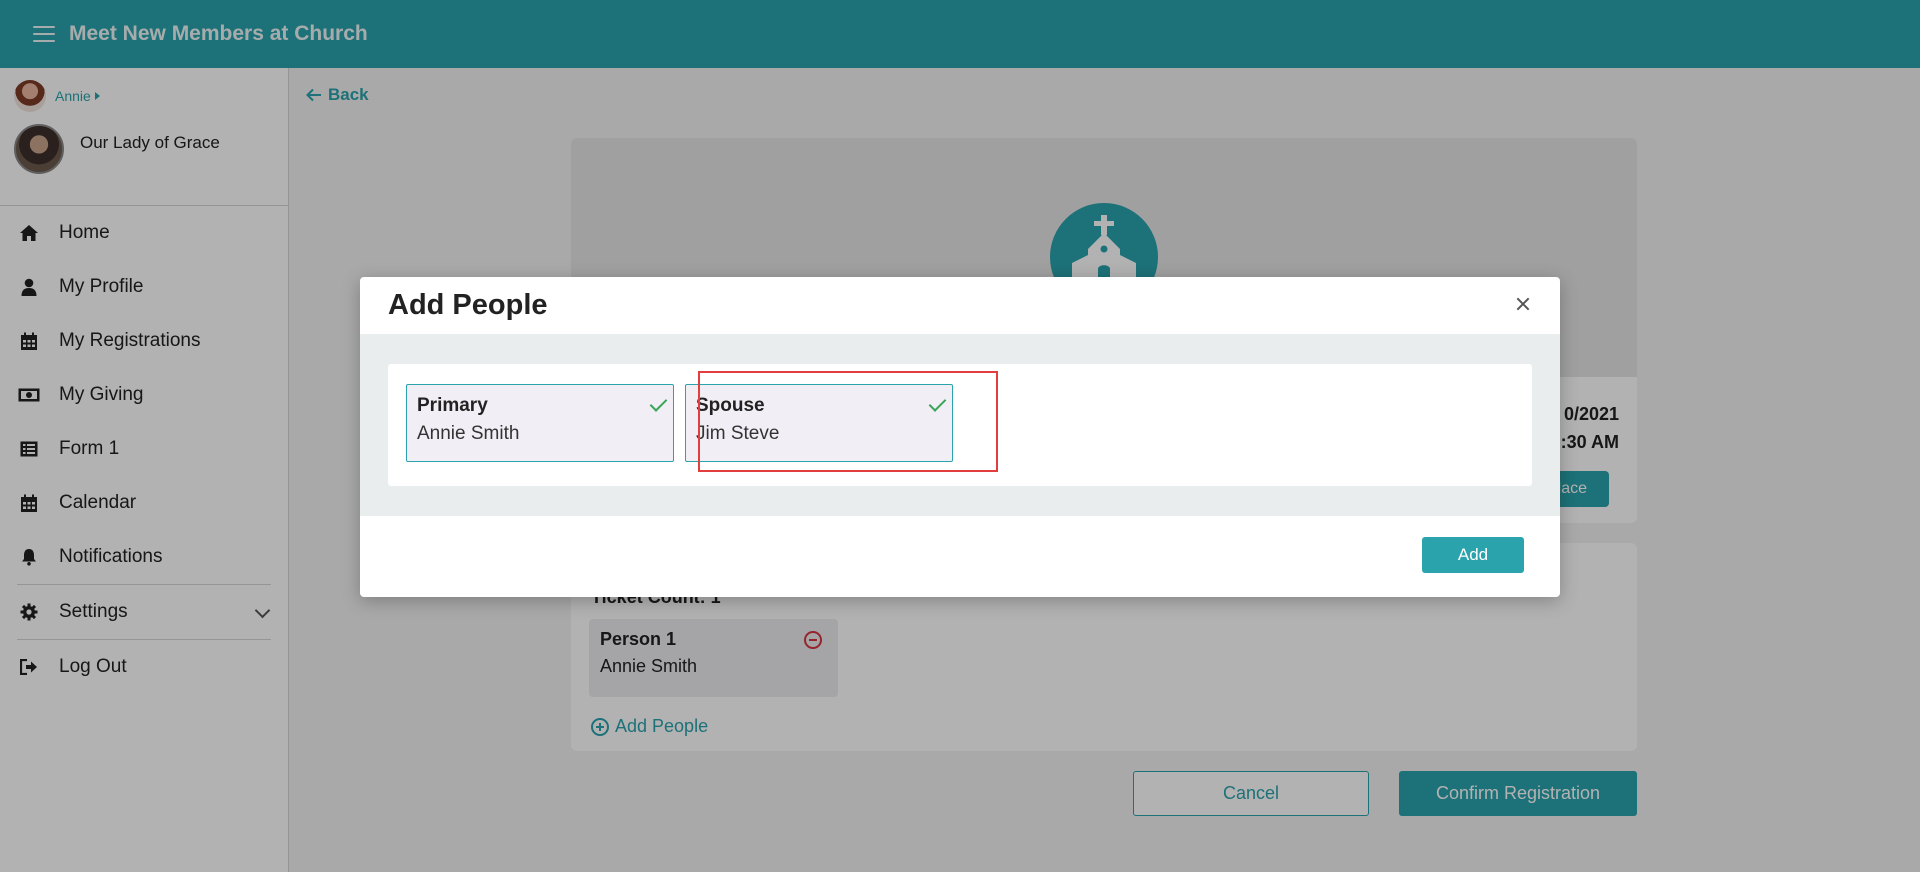  What do you see at coordinates (848, 421) in the screenshot?
I see `highlight-box` at bounding box center [848, 421].